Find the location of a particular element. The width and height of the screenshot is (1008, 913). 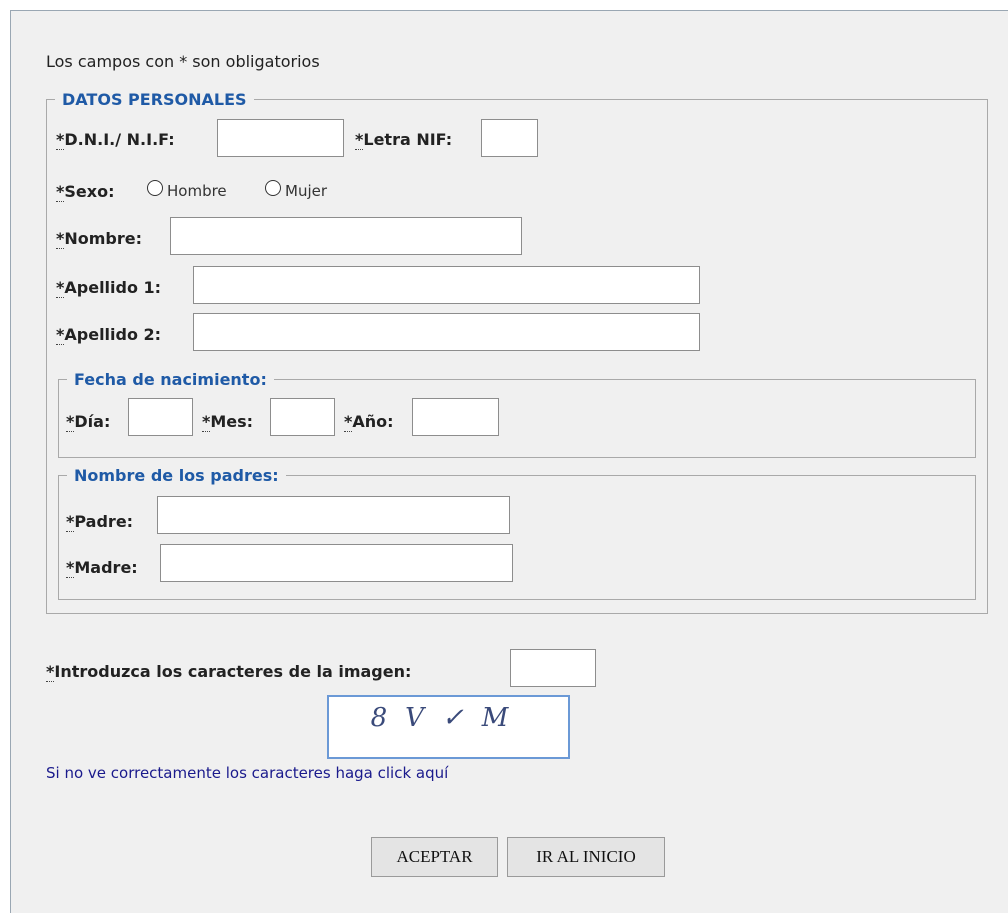

birthdate-legend: Fecha de nacimiento: is located at coordinates (170, 379).